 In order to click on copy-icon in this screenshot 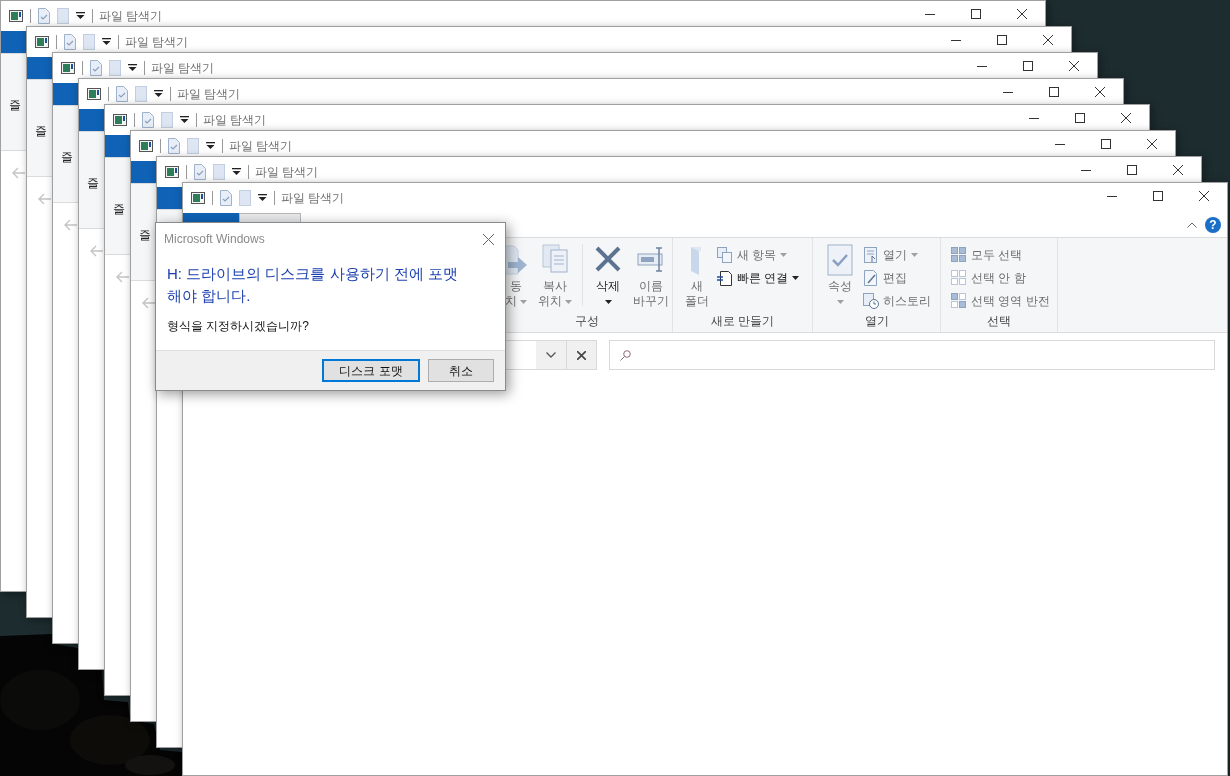, I will do `click(555, 260)`.